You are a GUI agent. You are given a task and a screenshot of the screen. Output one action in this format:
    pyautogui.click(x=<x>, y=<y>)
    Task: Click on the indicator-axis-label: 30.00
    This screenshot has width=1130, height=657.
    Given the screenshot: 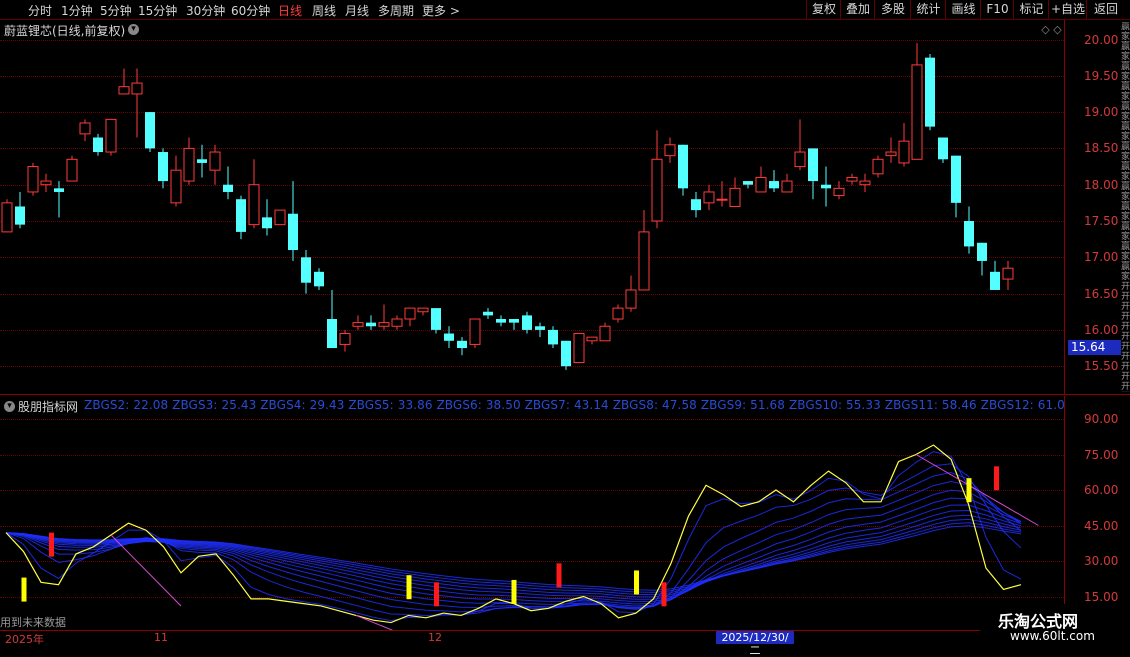 What is the action you would take?
    pyautogui.click(x=1101, y=561)
    